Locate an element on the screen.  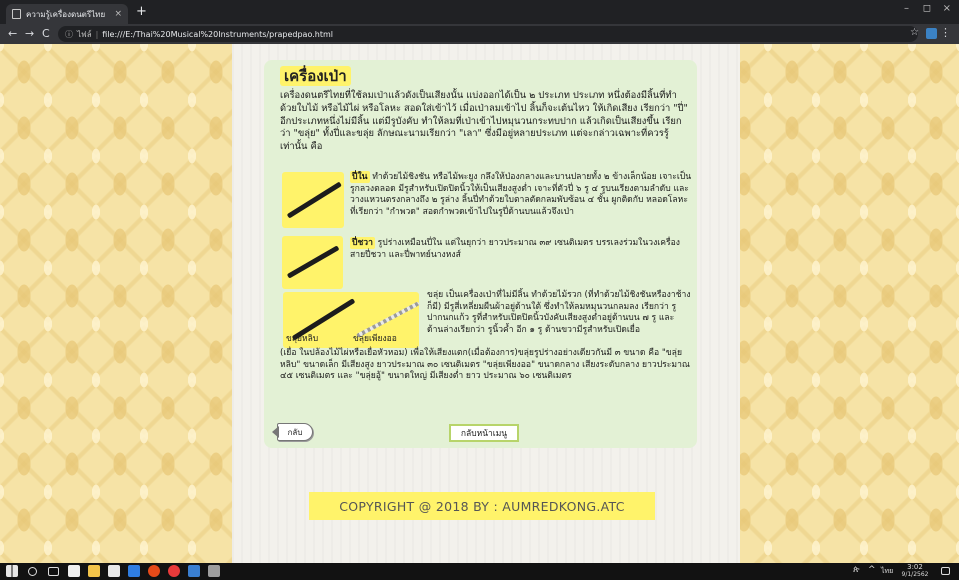
back-button-label: กลับ is located at coordinates (295, 432).